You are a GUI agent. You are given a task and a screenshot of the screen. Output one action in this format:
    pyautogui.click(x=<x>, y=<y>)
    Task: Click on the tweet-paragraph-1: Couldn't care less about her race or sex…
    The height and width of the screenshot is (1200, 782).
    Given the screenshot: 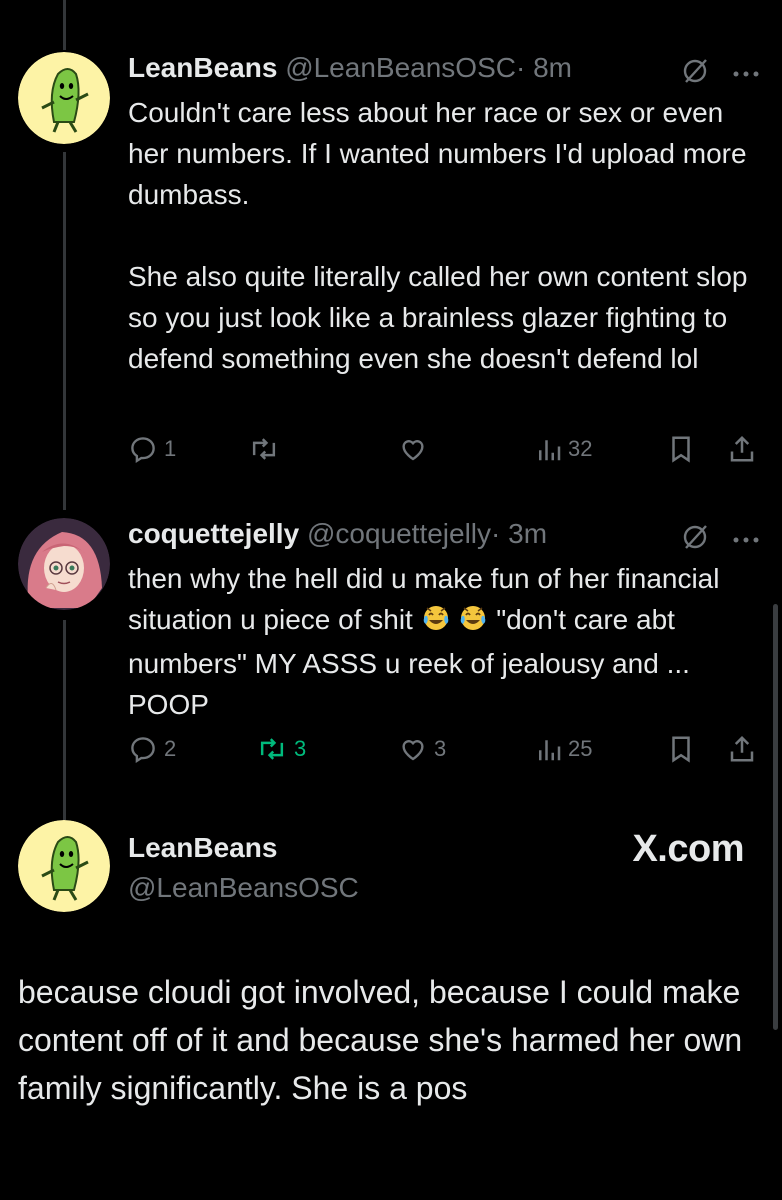 What is the action you would take?
    pyautogui.click(x=437, y=153)
    